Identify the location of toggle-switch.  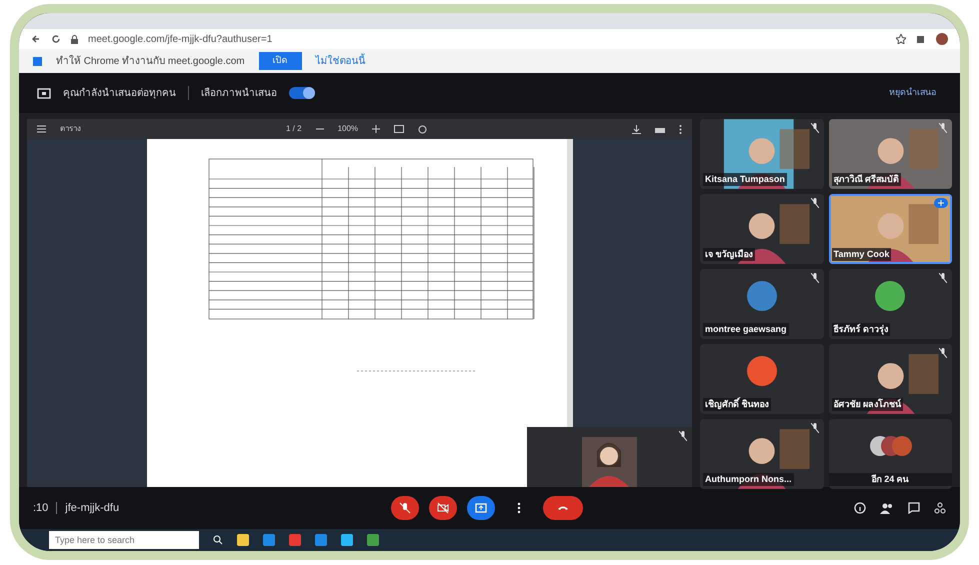
(302, 93).